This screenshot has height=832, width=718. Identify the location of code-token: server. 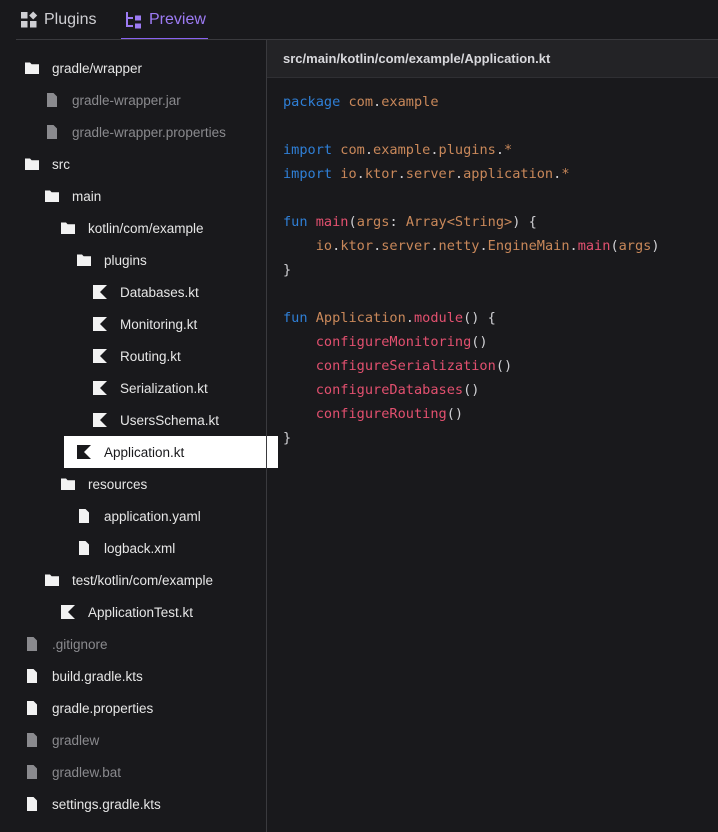
(406, 246).